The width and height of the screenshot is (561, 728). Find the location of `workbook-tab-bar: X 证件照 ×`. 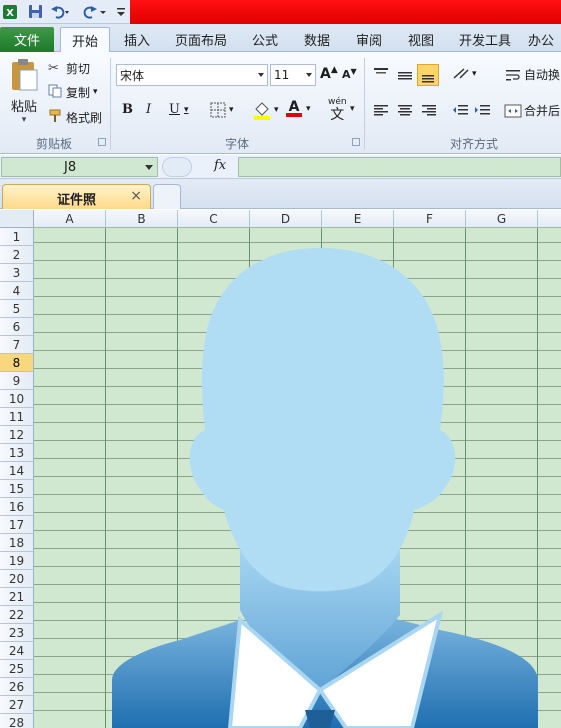

workbook-tab-bar: X 证件照 × is located at coordinates (280, 194).